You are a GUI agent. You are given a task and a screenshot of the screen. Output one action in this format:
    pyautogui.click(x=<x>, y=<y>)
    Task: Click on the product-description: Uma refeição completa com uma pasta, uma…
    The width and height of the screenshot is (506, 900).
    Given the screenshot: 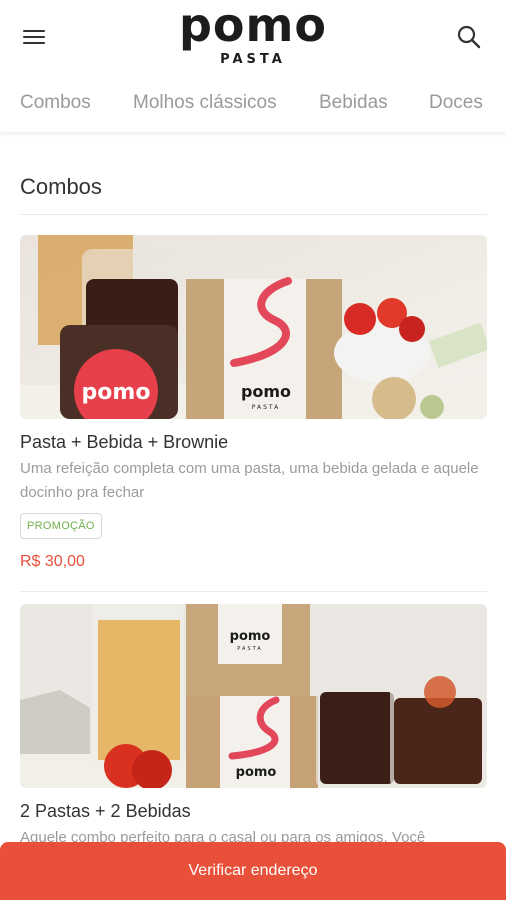 What is the action you would take?
    pyautogui.click(x=249, y=480)
    